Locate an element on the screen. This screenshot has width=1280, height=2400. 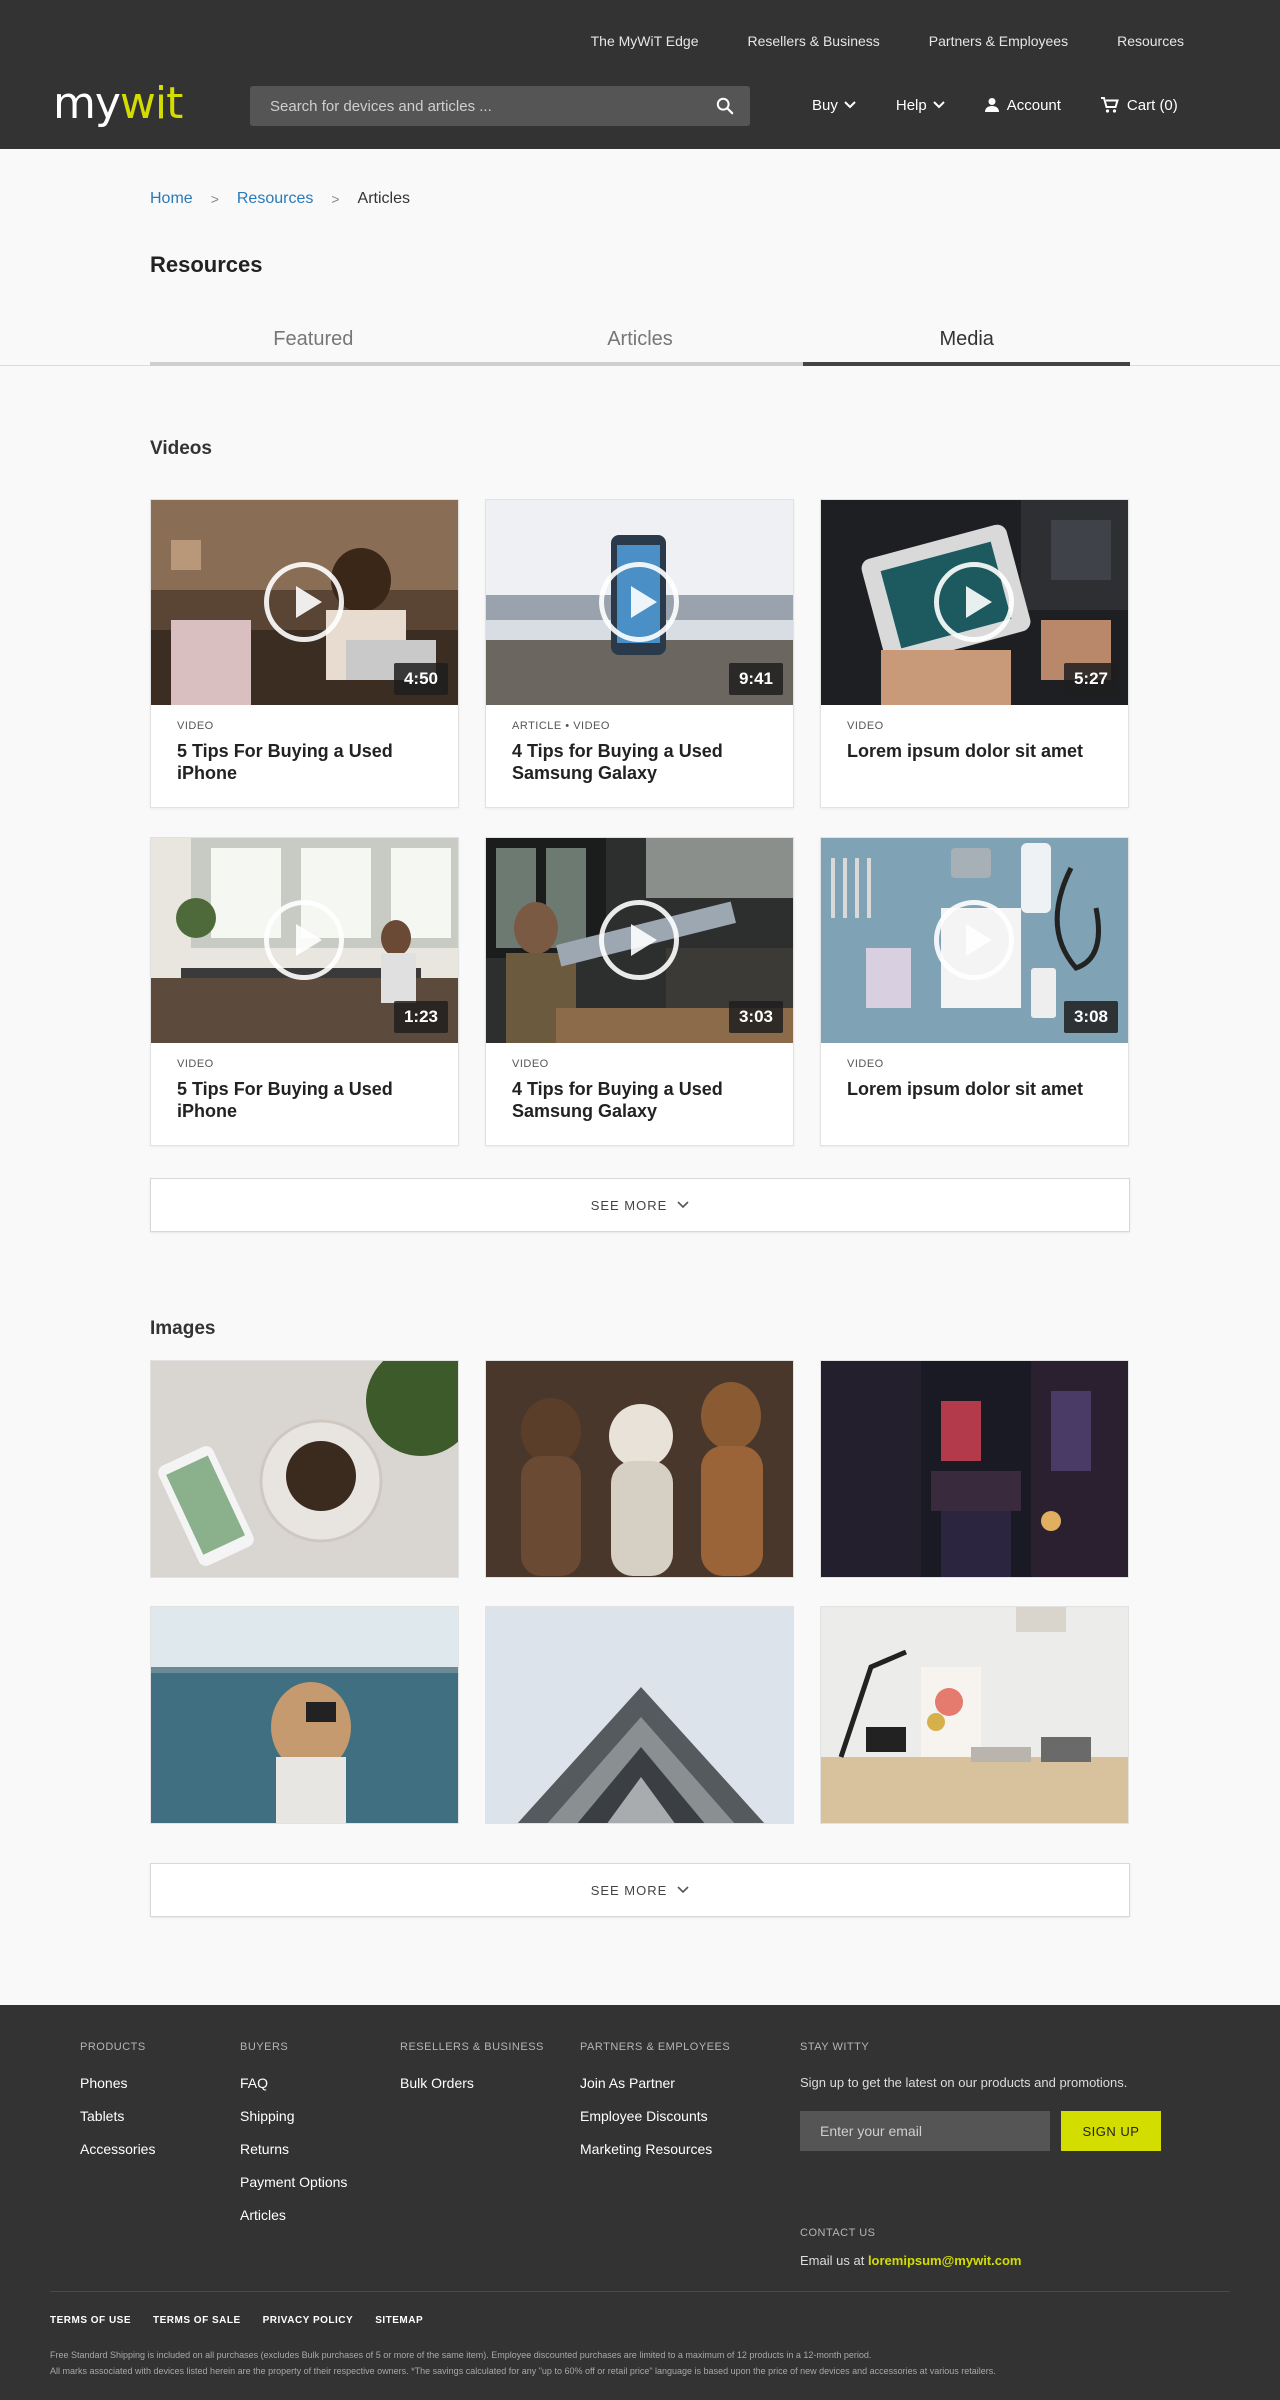
footer-col-products: PRODUCTS Phones Tablets Accessories is located at coordinates (117, 2107).